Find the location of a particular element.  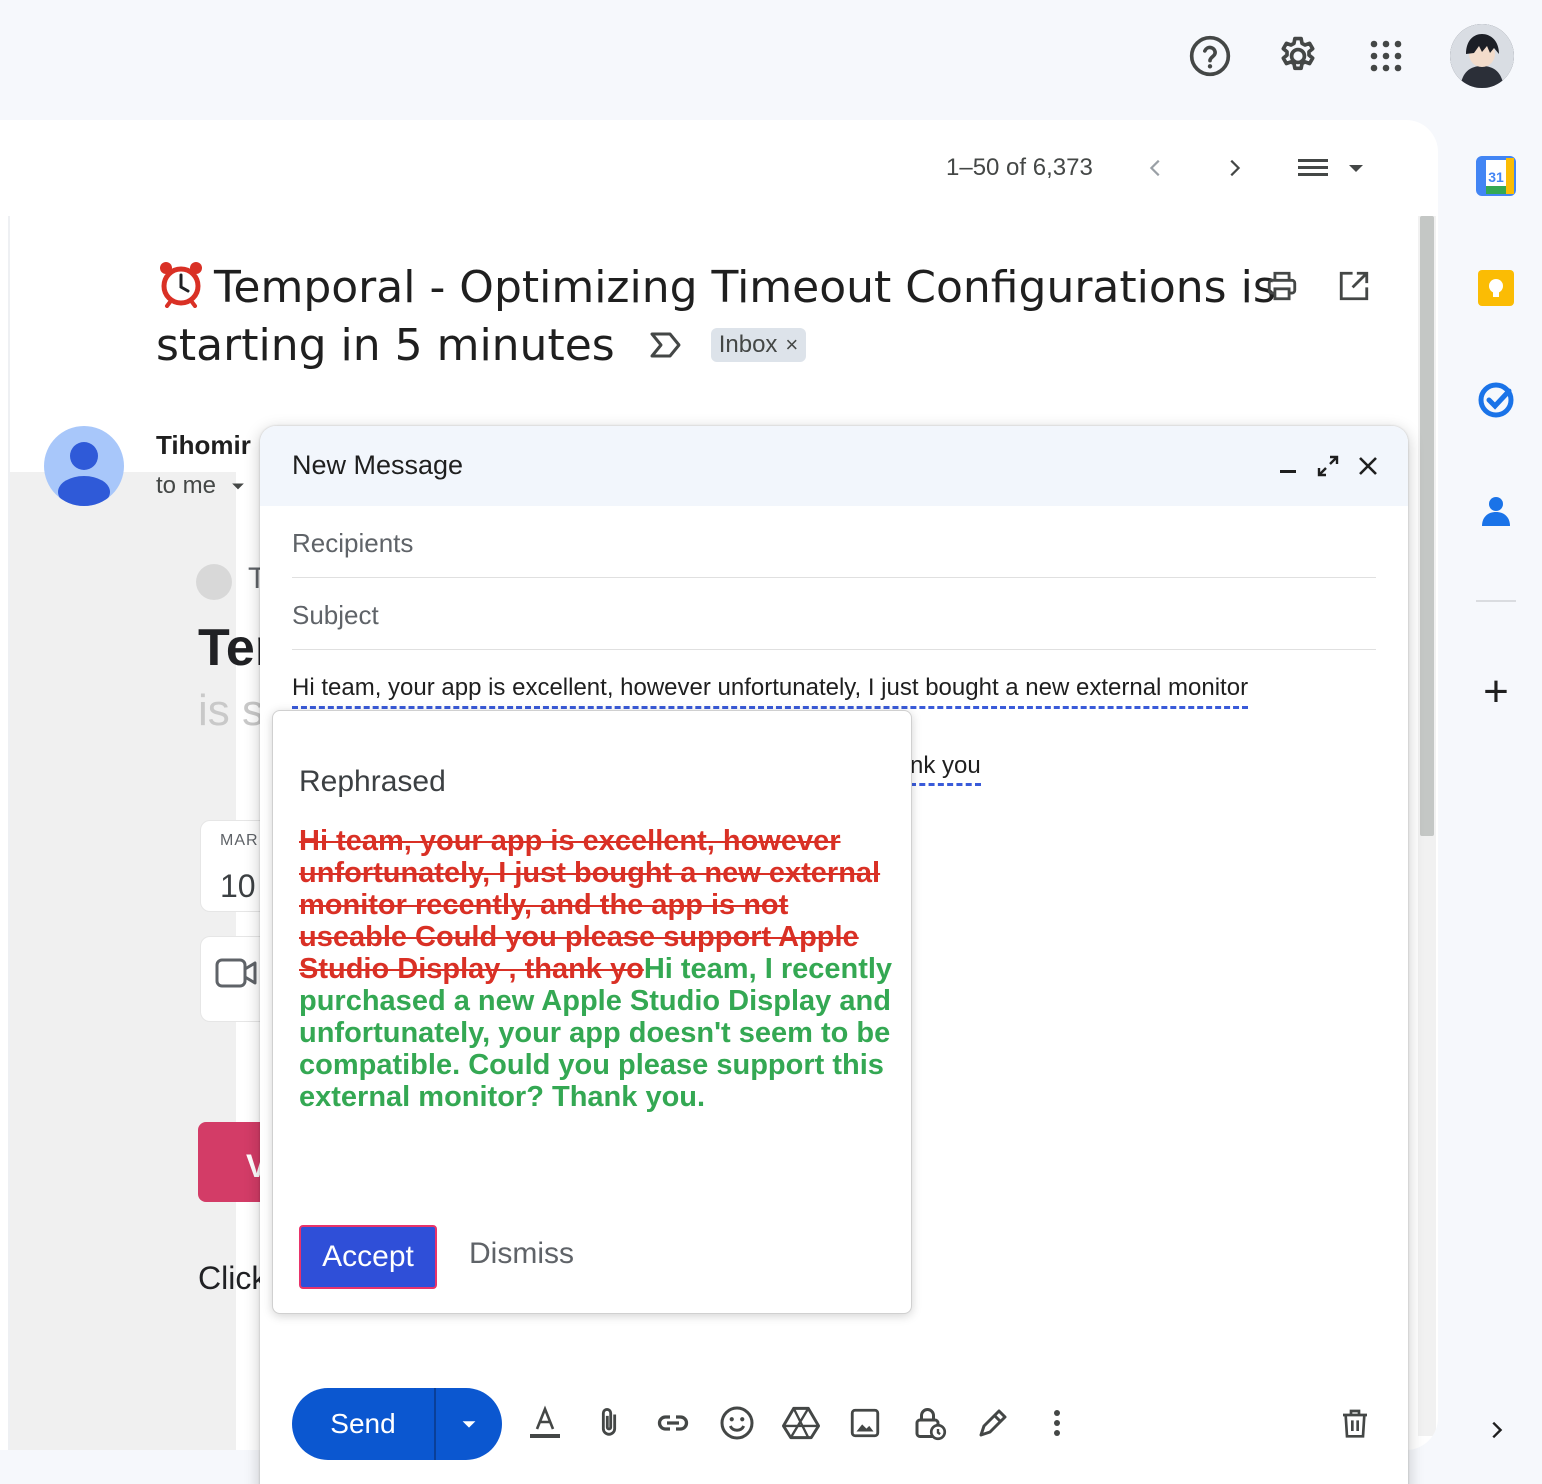

inbox-label-text: Inbox is located at coordinates (748, 344).